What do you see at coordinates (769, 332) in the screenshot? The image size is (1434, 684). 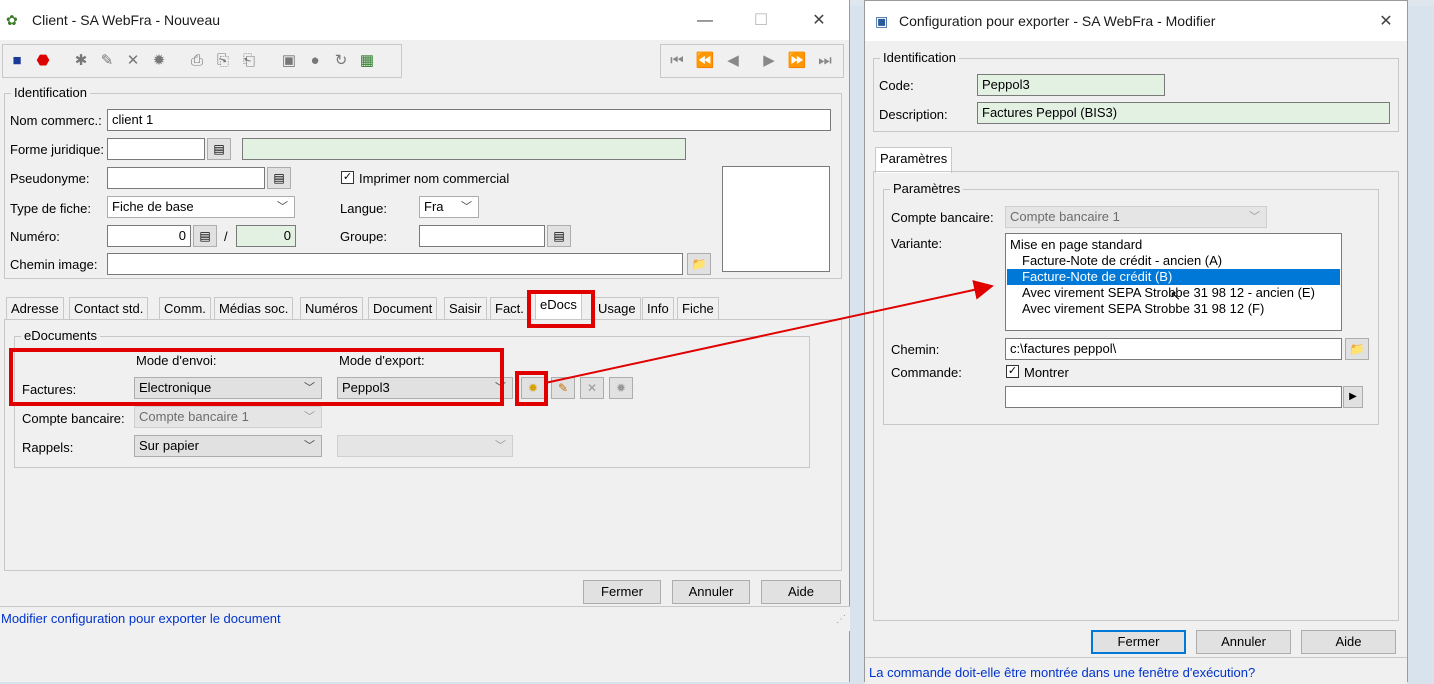 I see `annotation-arrow` at bounding box center [769, 332].